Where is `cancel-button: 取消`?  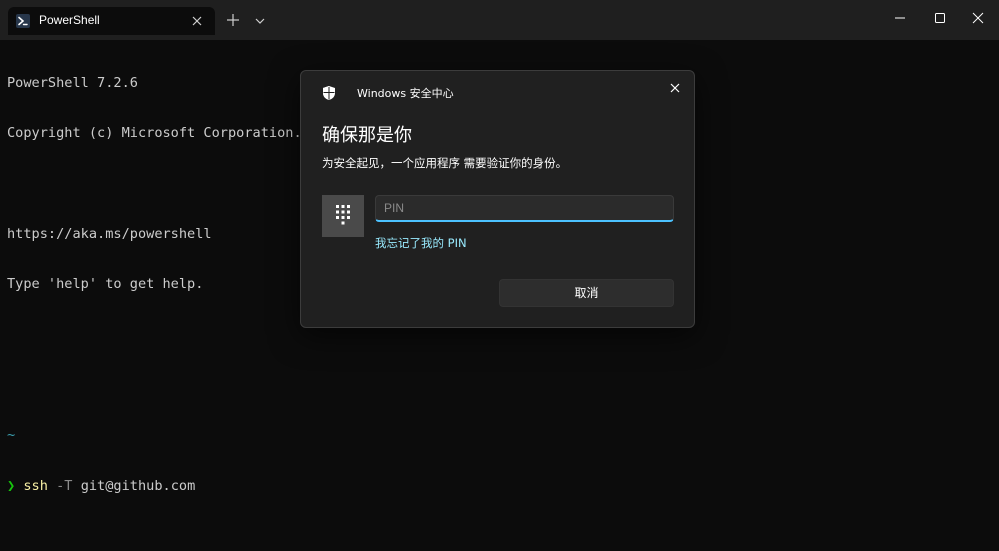 cancel-button: 取消 is located at coordinates (586, 293).